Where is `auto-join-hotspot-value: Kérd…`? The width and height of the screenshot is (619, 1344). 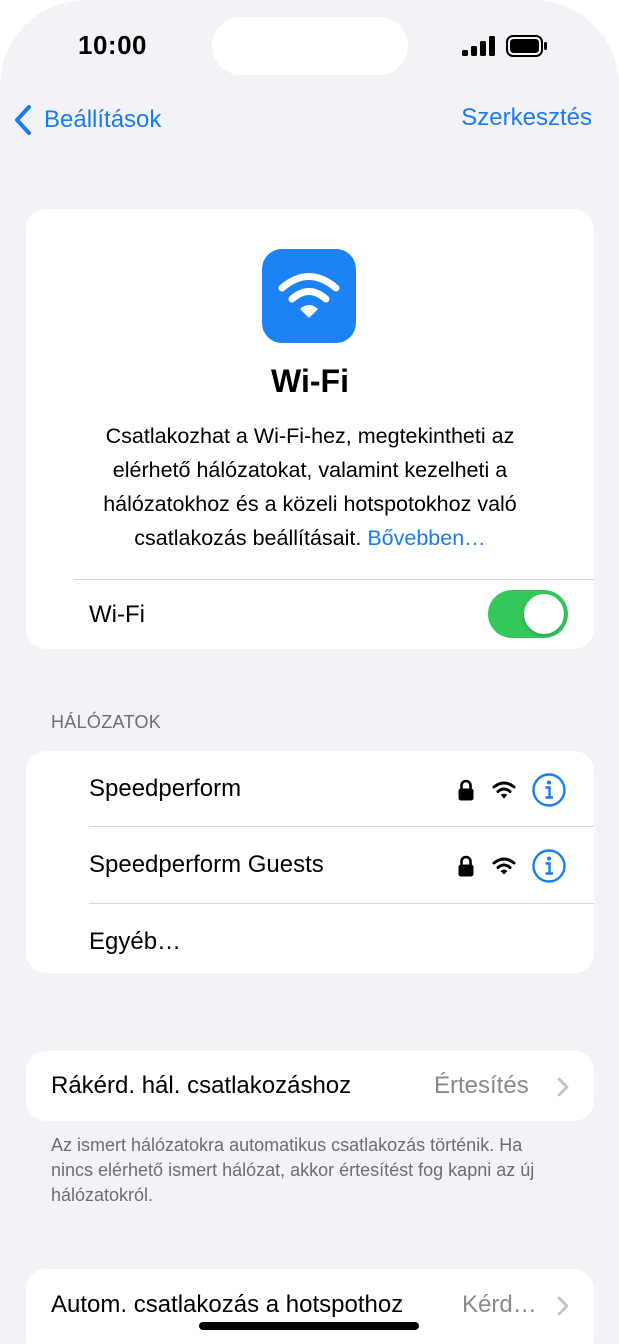
auto-join-hotspot-value: Kérd… is located at coordinates (499, 1304).